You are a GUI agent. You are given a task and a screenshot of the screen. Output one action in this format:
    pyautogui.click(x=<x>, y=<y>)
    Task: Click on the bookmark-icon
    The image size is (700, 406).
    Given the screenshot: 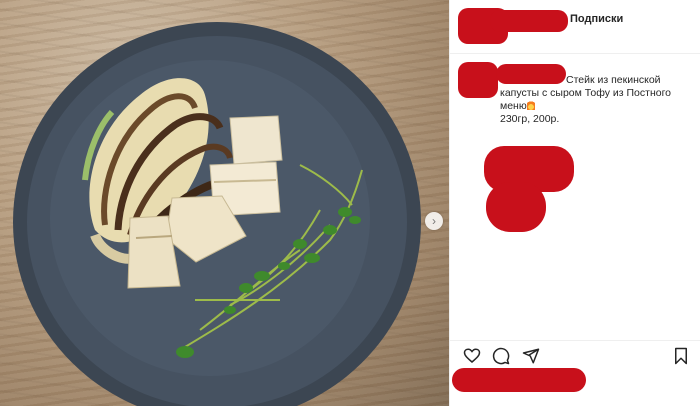 What is the action you would take?
    pyautogui.click(x=681, y=356)
    